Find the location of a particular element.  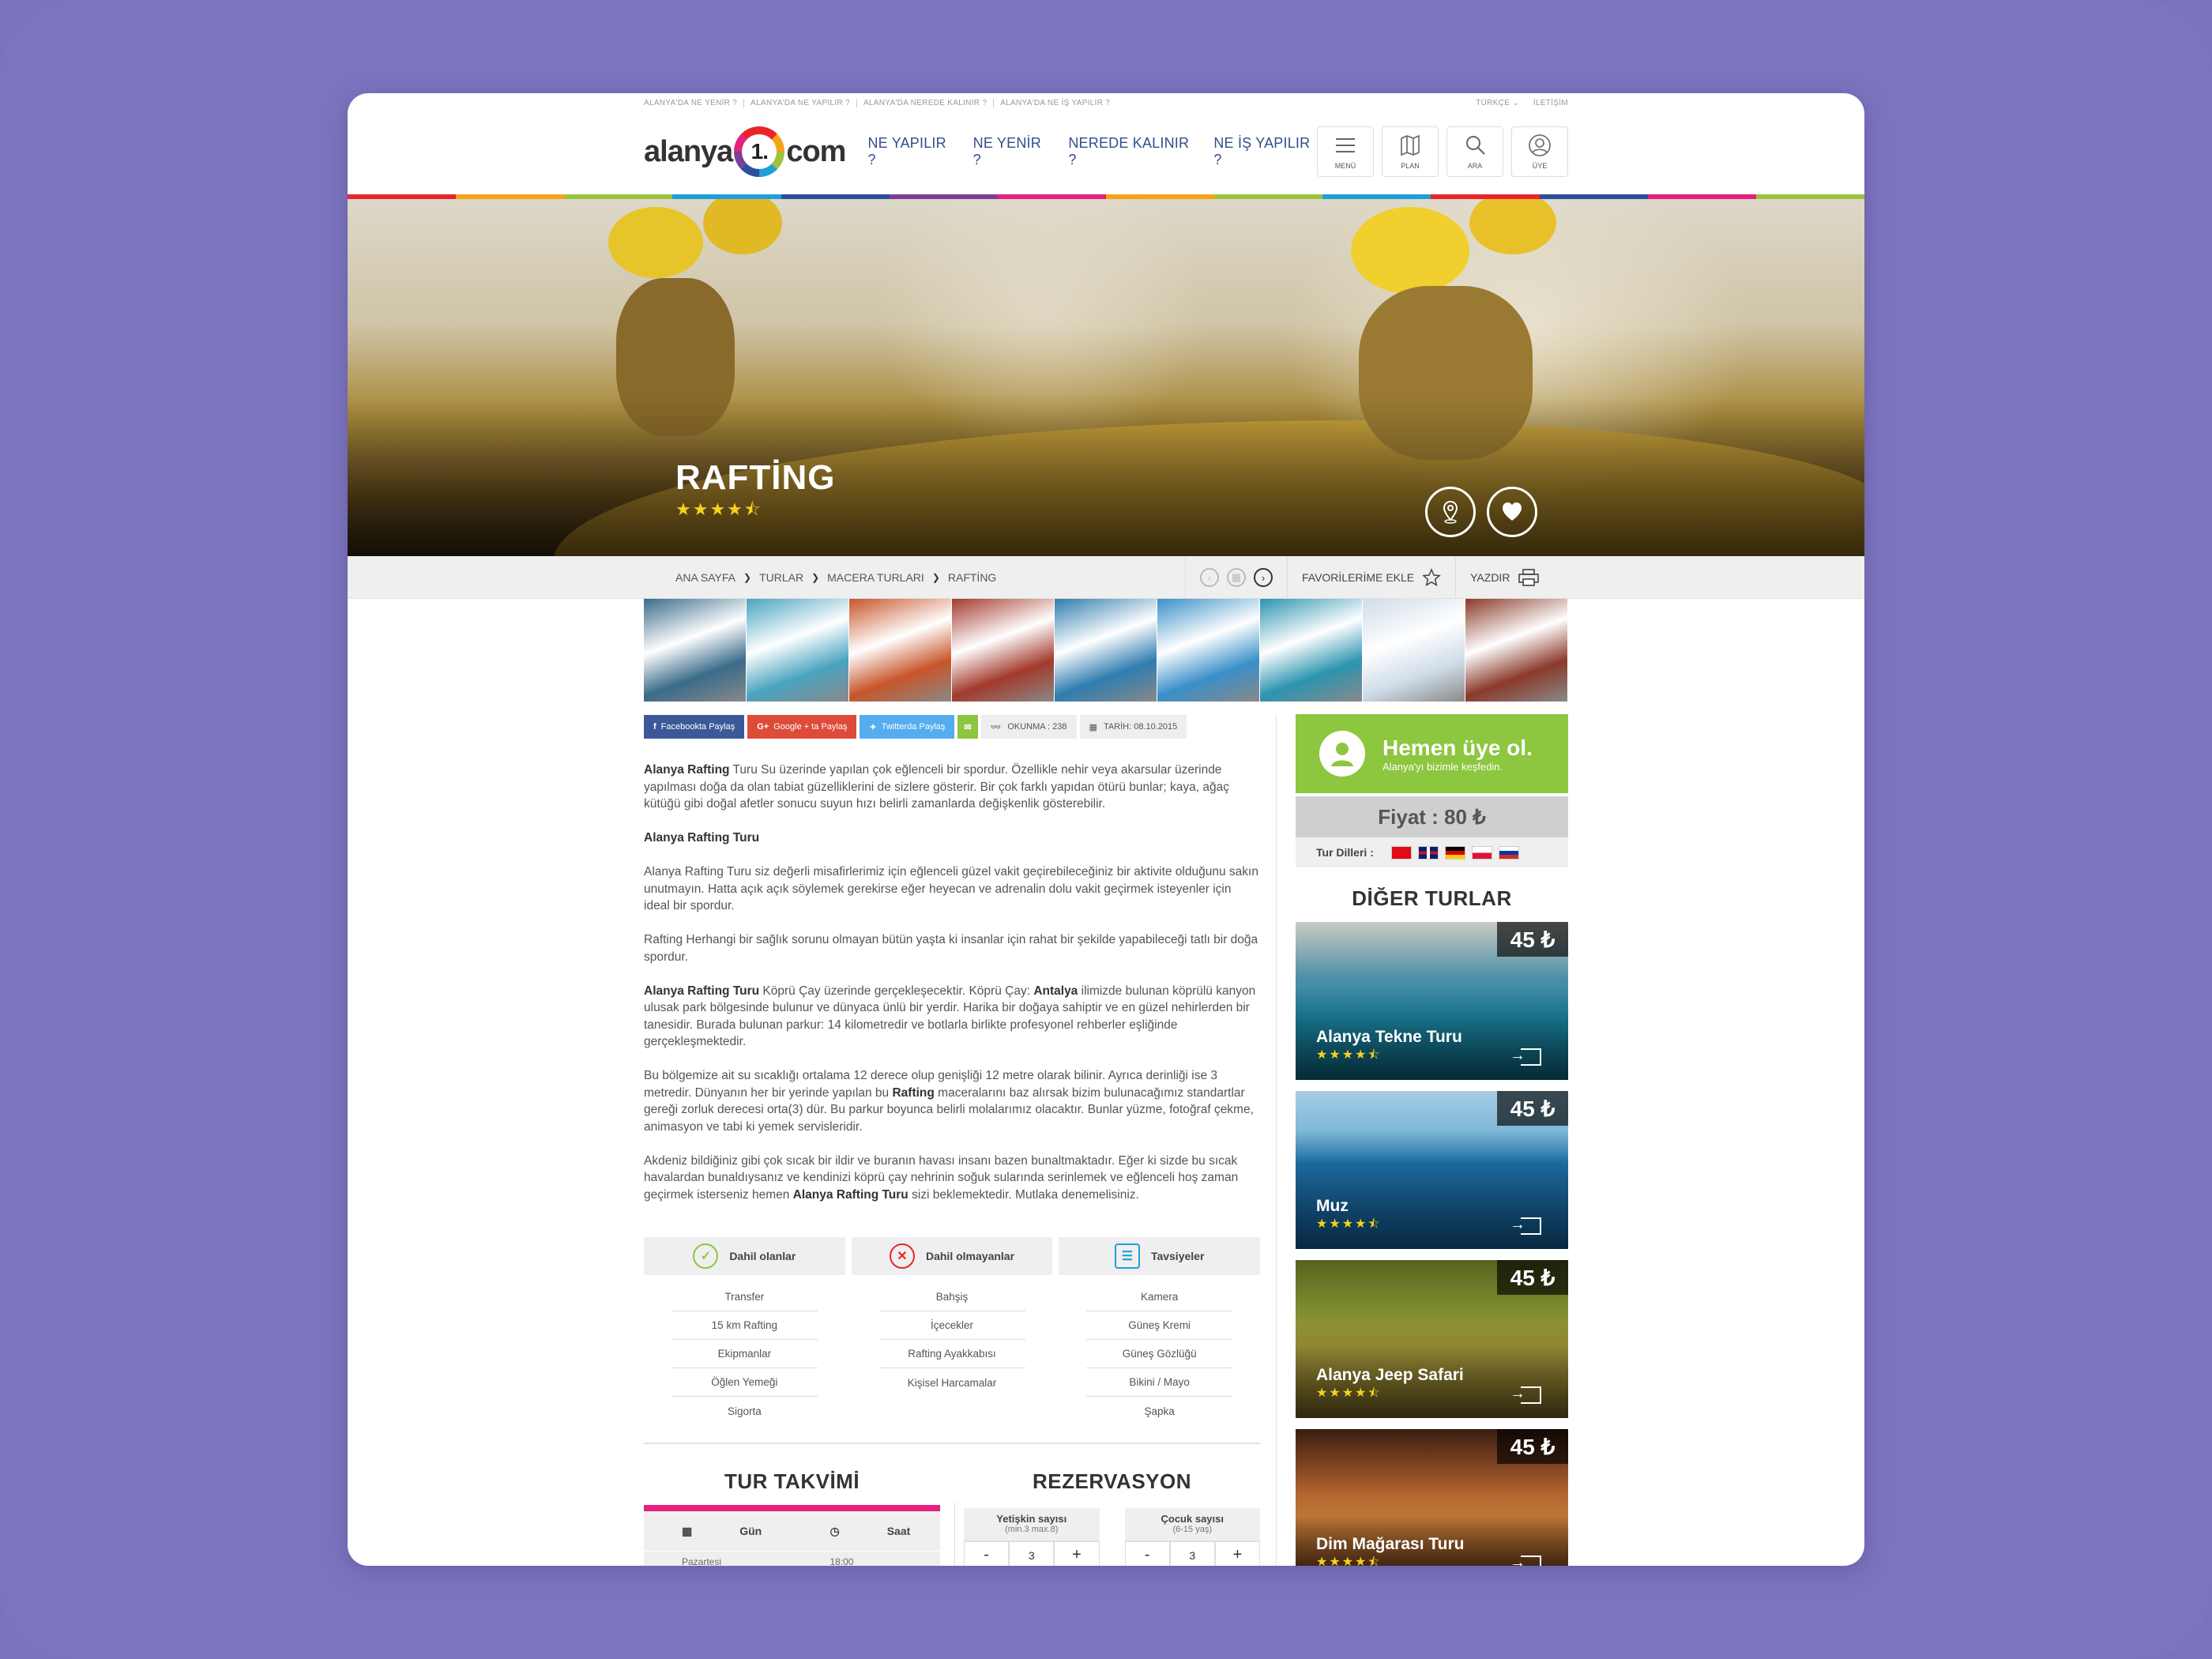

breadcrumb-item: MACERA TURLARI is located at coordinates (876, 578).